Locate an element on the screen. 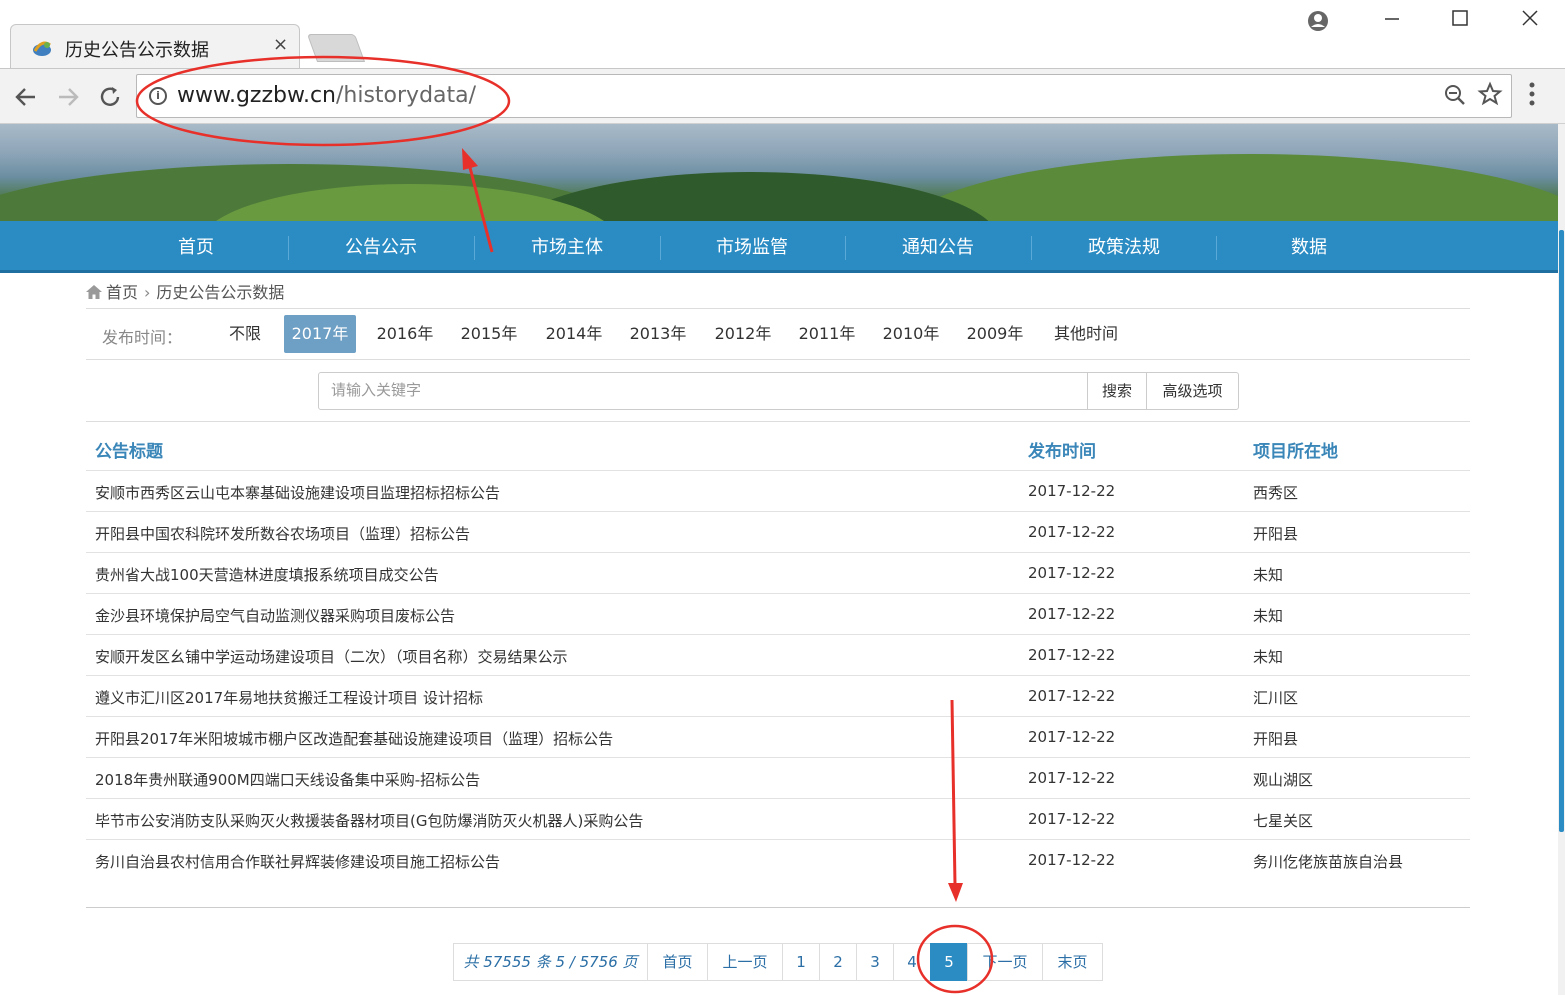  table-row: 贵州省大战100天营造林进度填报系统项目成交公告 2017-12-22 未知 is located at coordinates (778, 572).